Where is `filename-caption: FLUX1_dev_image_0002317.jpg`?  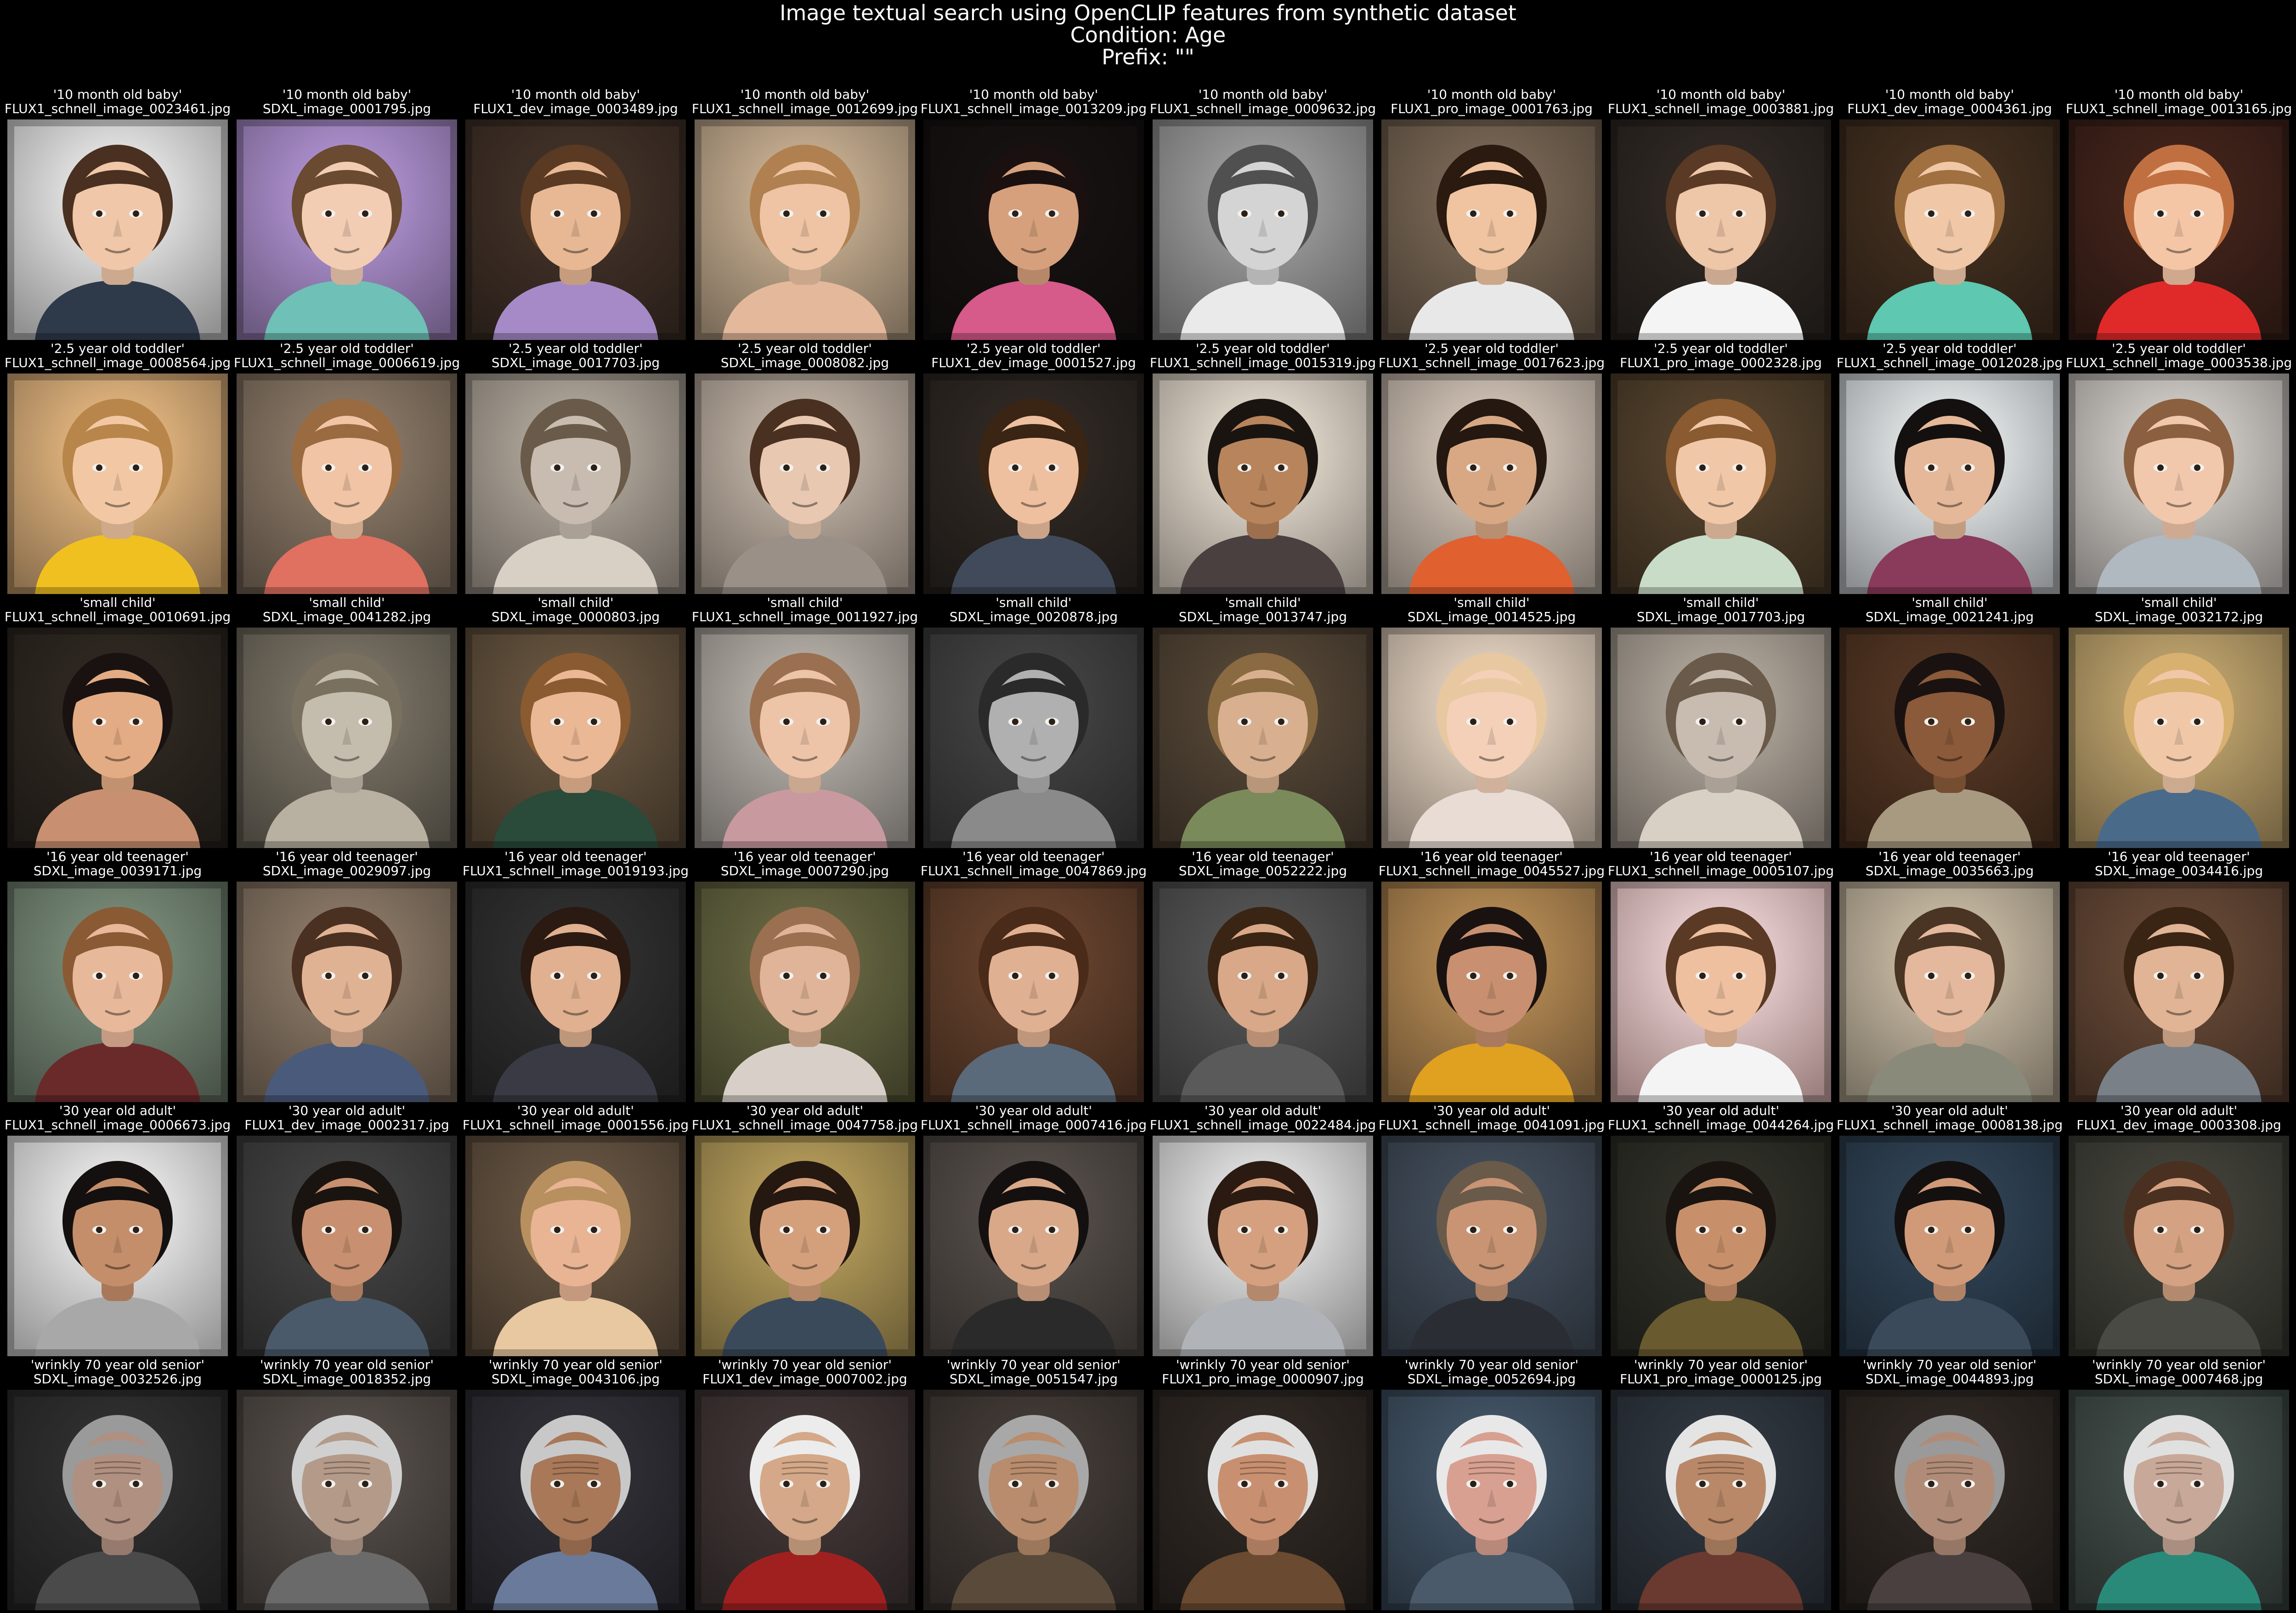 filename-caption: FLUX1_dev_image_0002317.jpg is located at coordinates (346, 1124).